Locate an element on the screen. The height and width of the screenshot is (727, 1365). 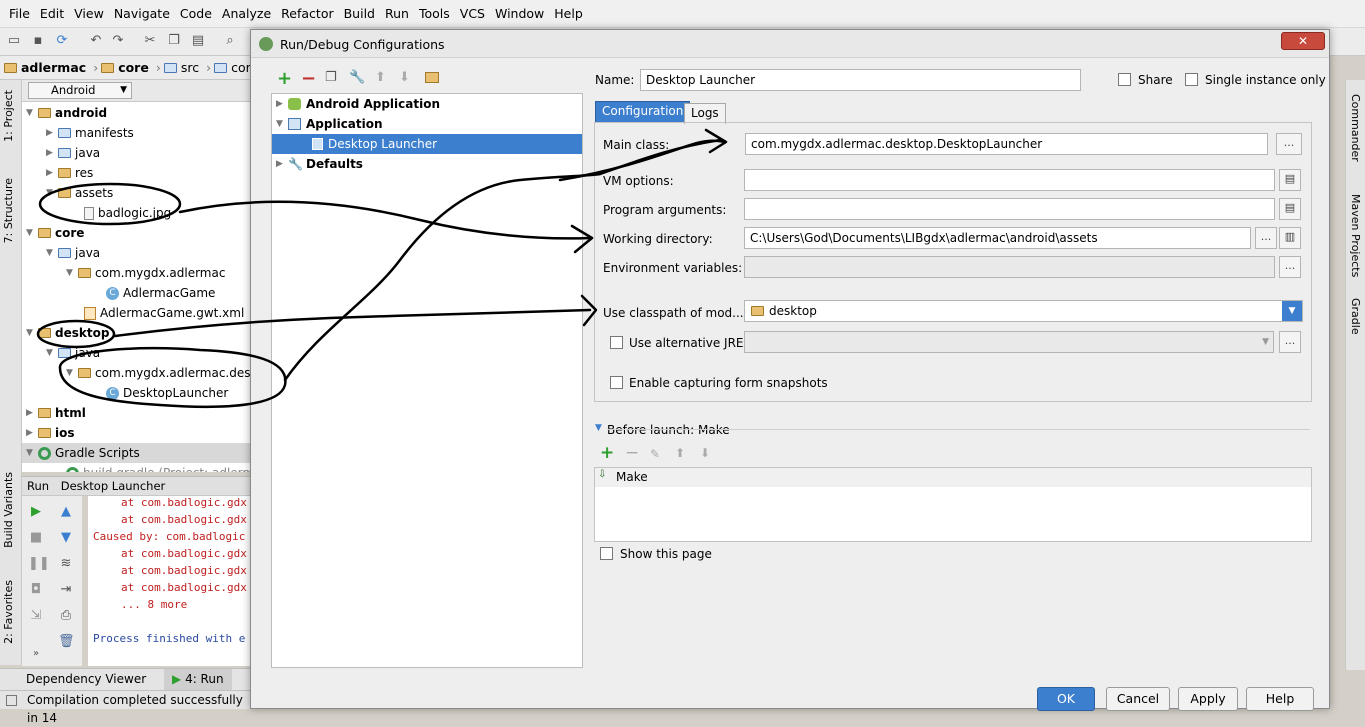
help-button: Help is located at coordinates (1280, 699).